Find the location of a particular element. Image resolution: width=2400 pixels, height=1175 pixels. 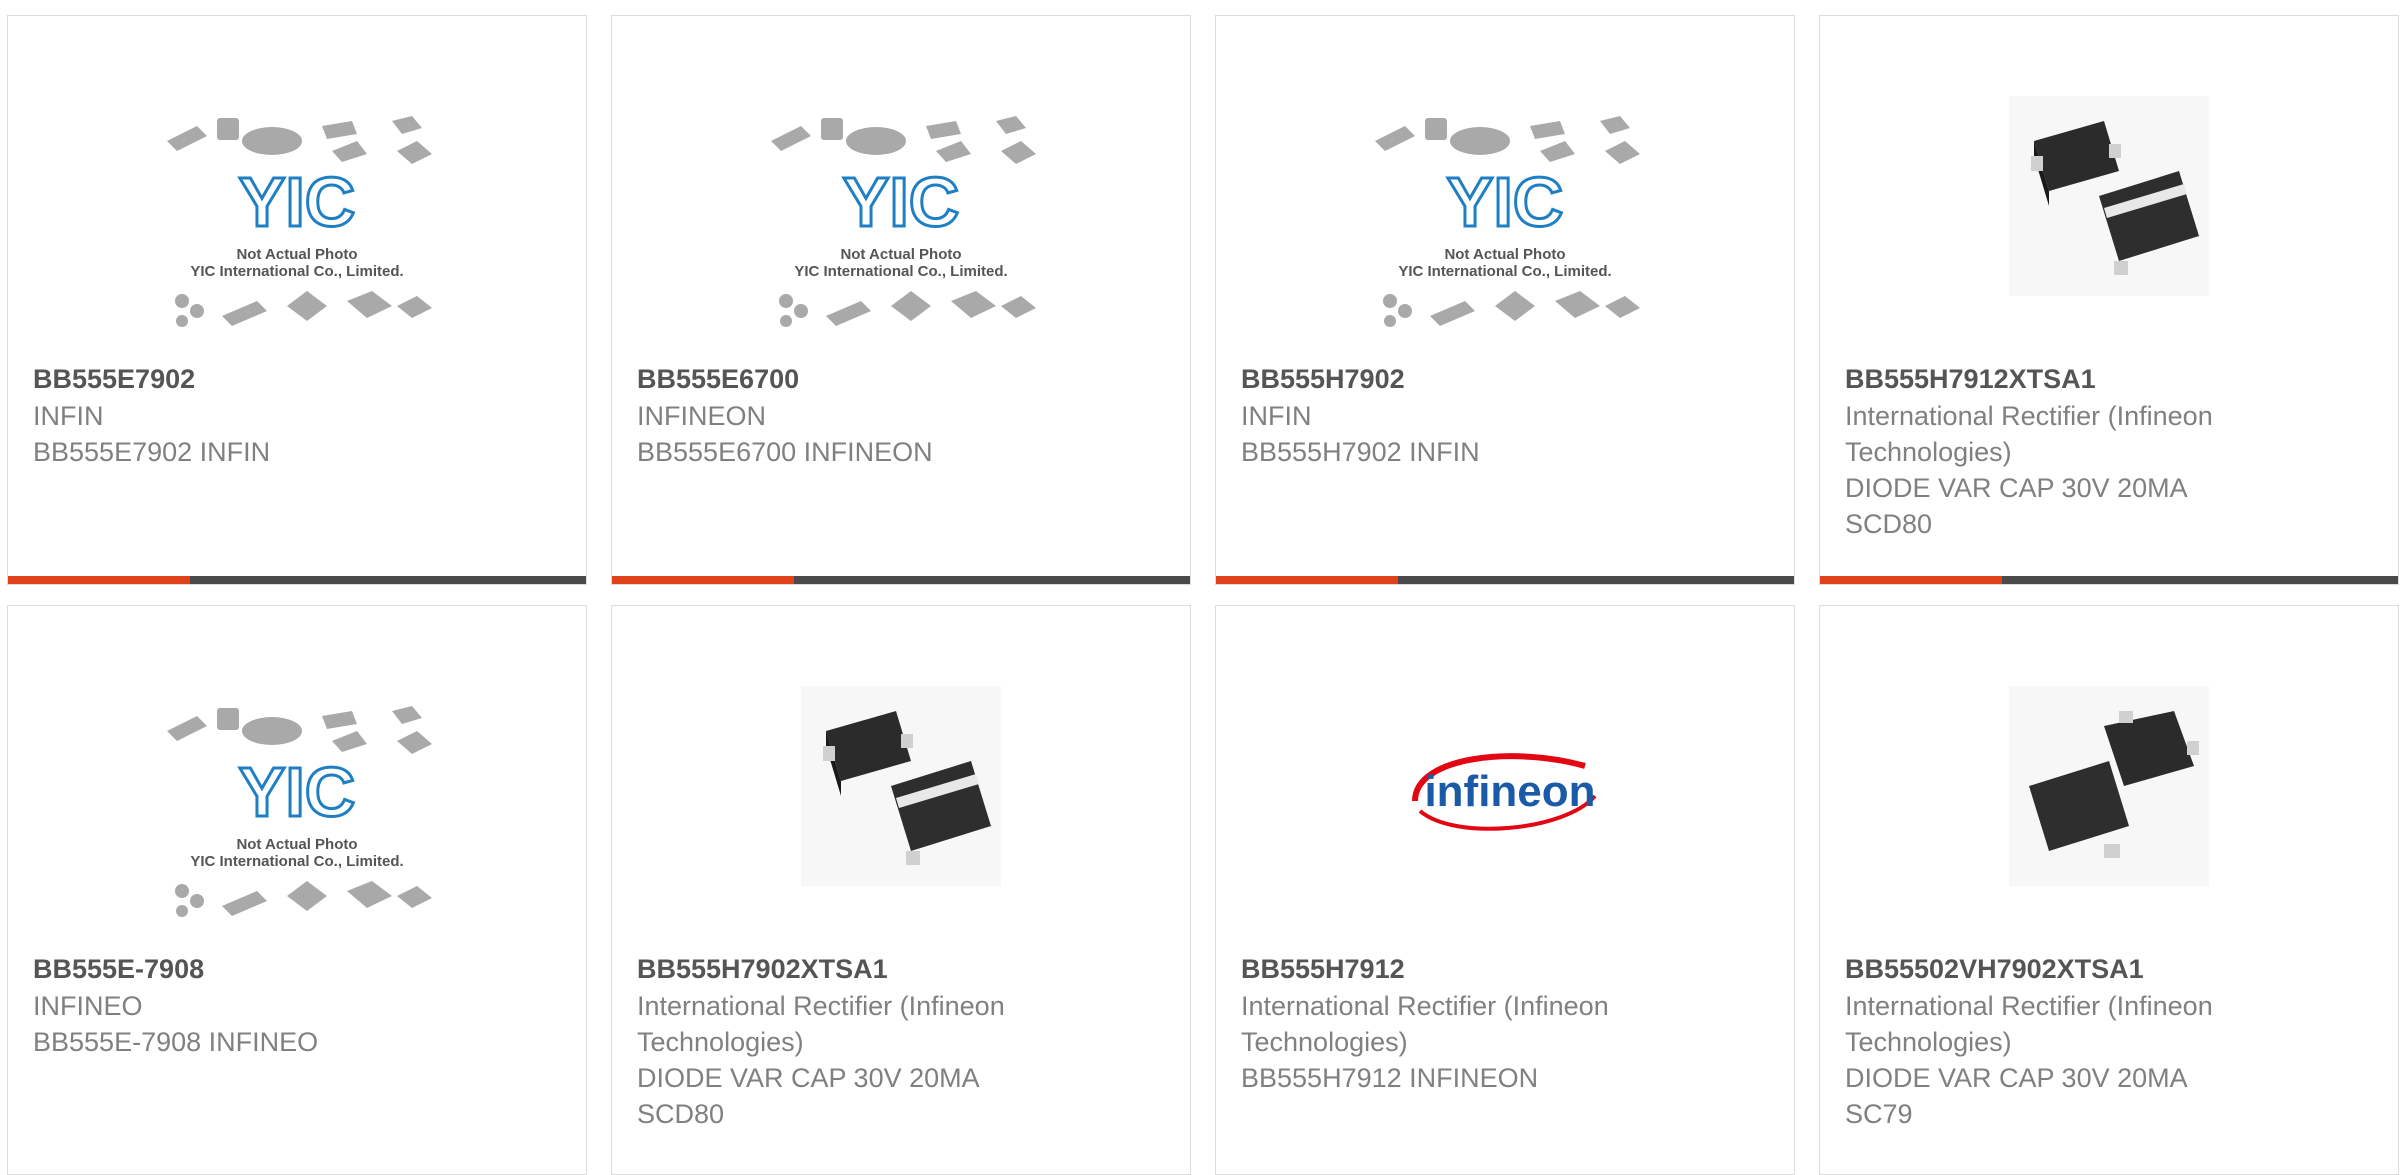

part-number: BB555E7902 is located at coordinates (299, 379).